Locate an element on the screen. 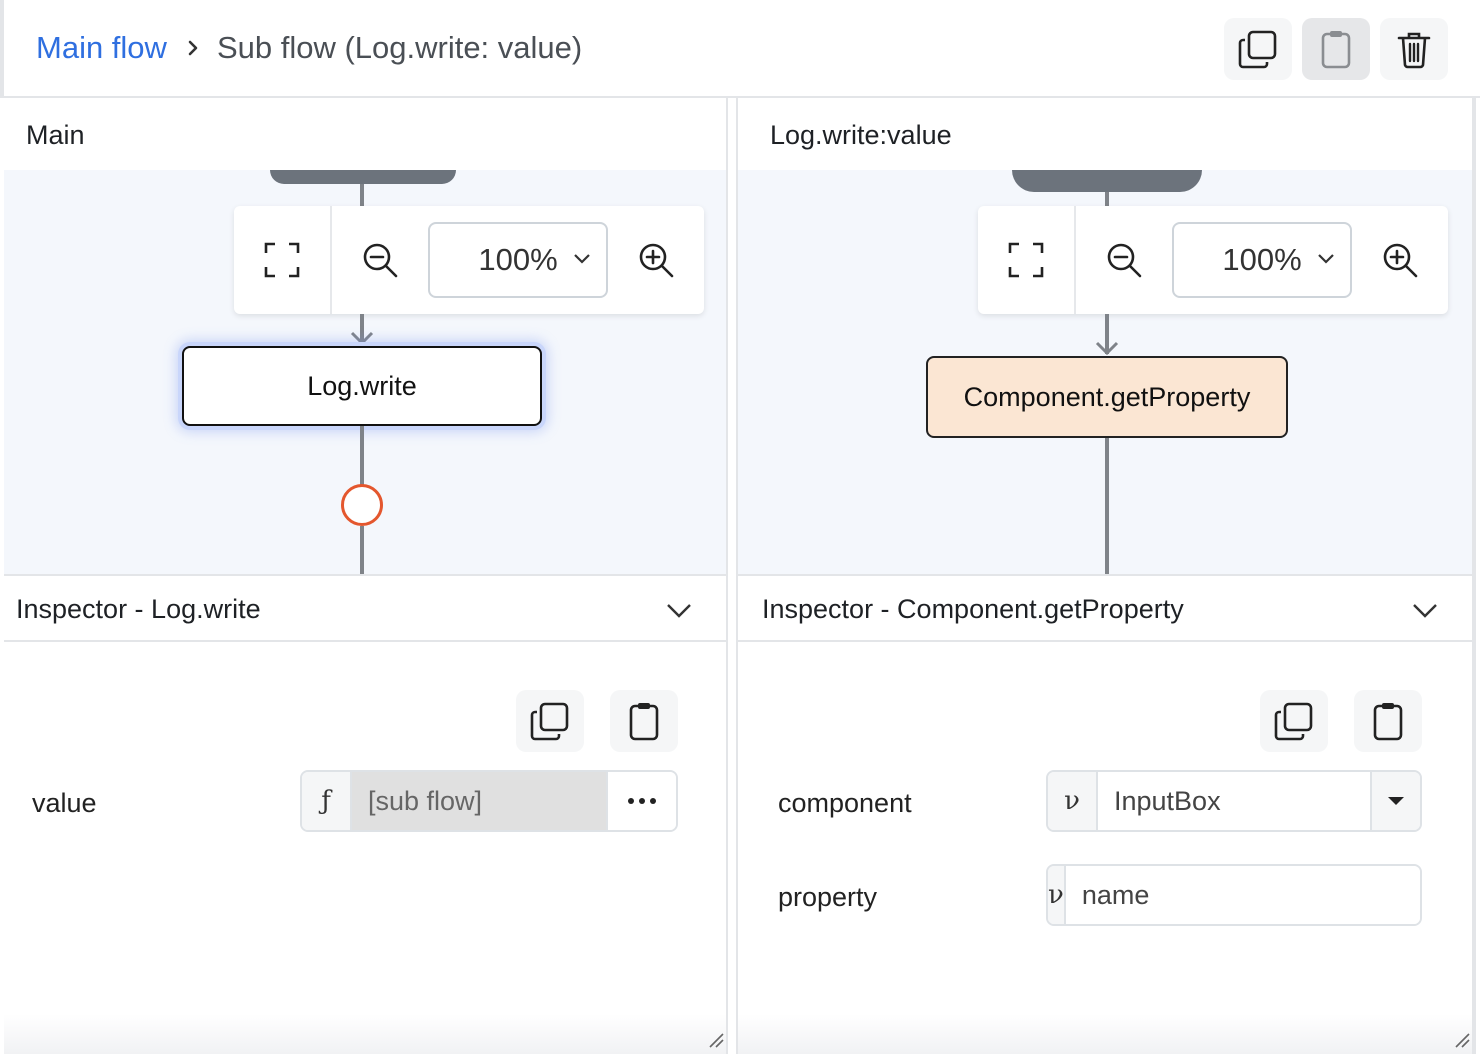 The image size is (1480, 1056). chevron-right-icon is located at coordinates (193, 48).